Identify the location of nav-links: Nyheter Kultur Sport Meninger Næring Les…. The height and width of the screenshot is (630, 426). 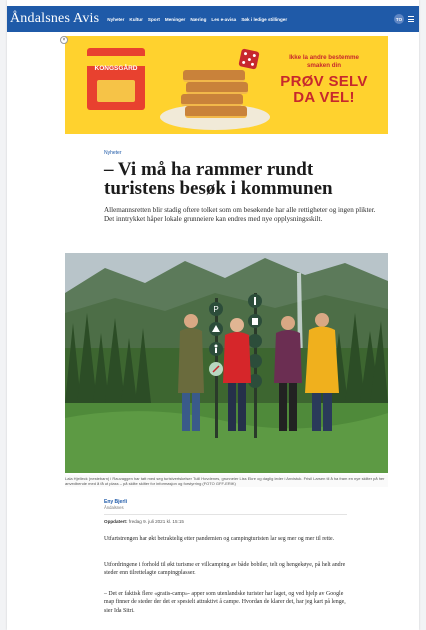
(197, 19).